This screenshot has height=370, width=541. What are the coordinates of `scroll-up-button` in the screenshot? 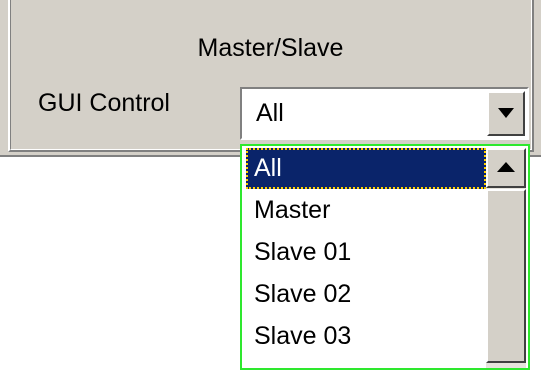 It's located at (506, 168).